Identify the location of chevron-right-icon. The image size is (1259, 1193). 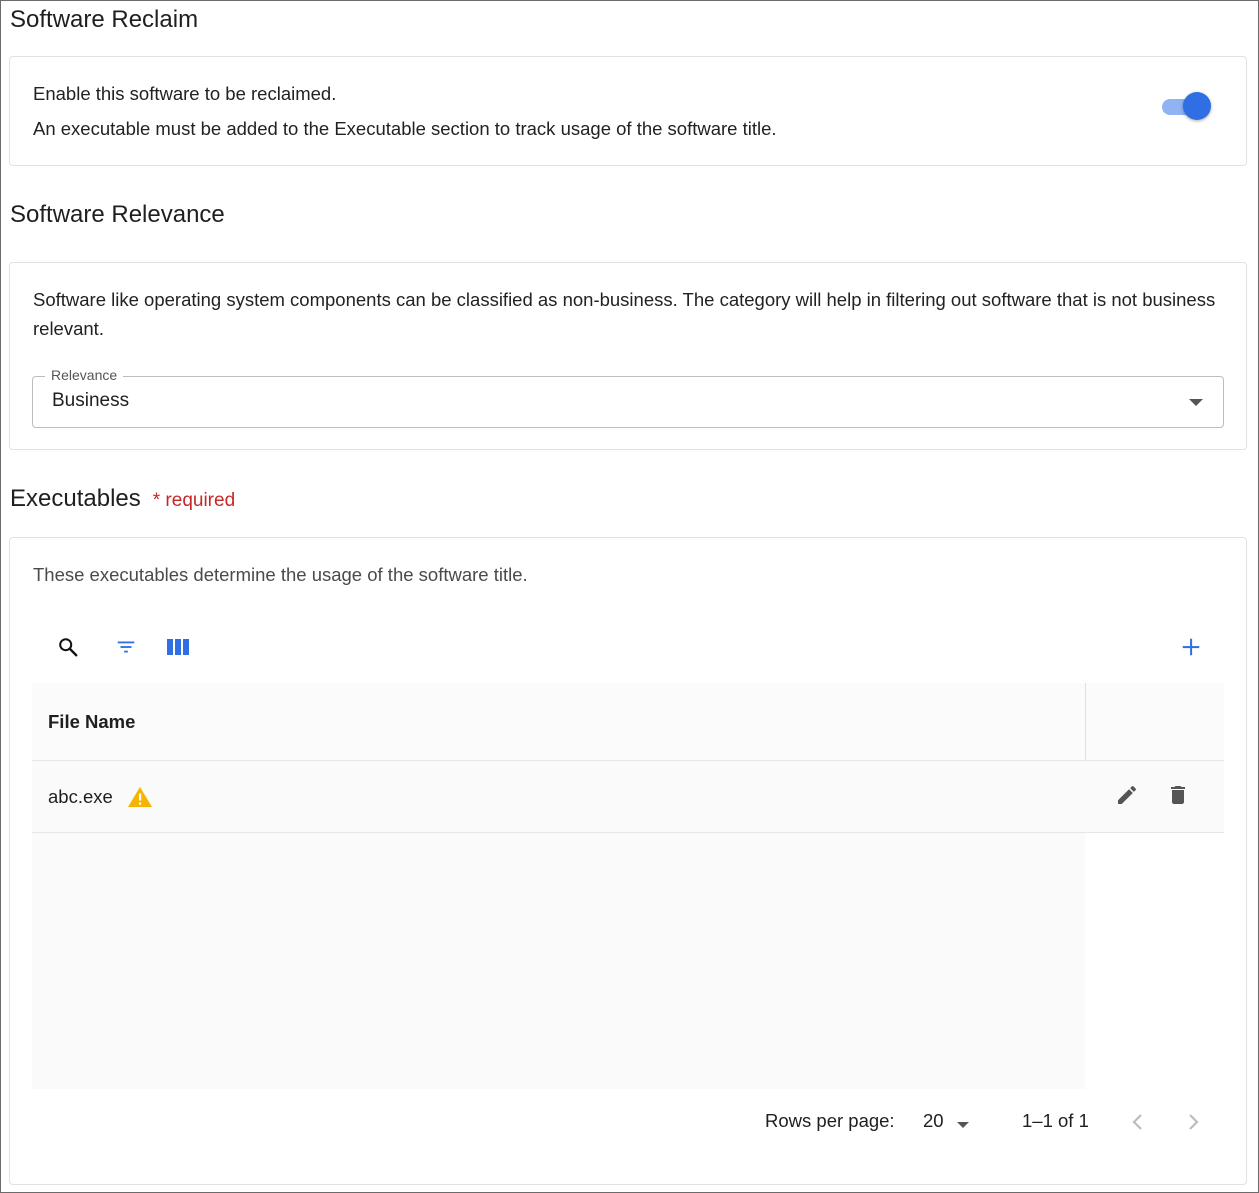
(1194, 1122).